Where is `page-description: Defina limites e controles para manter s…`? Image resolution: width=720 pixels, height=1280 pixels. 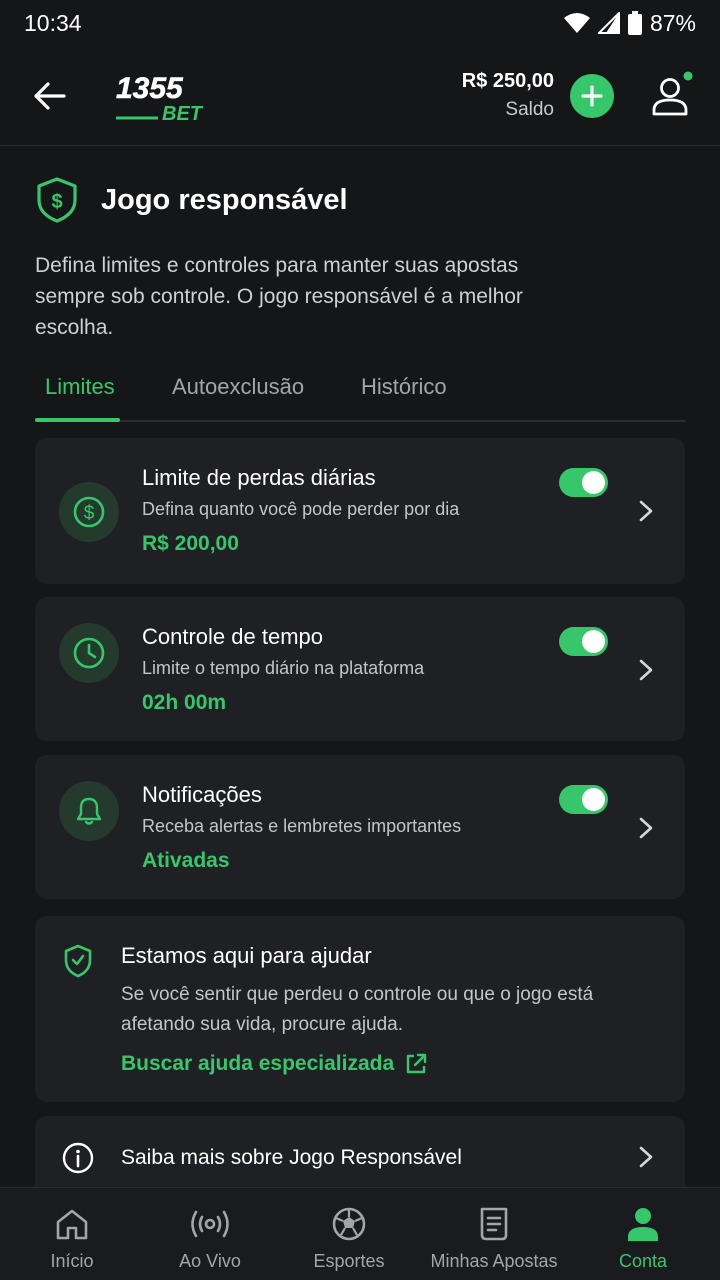
page-description: Defina limites e controles para manter s… is located at coordinates (279, 296).